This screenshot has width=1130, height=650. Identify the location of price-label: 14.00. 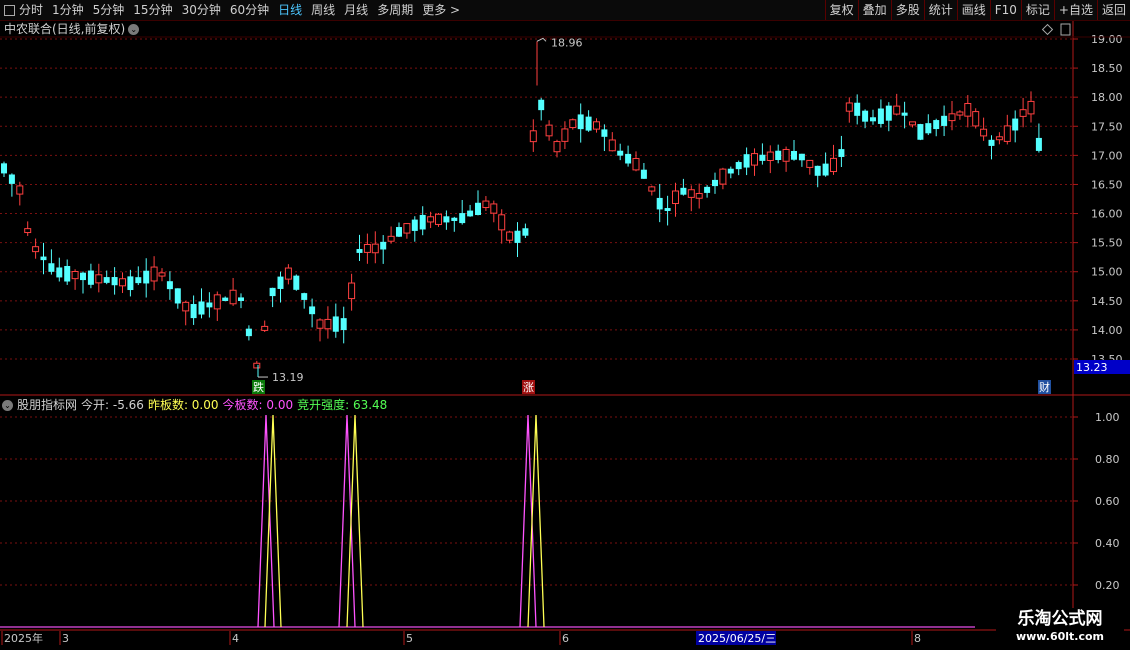
(1107, 330).